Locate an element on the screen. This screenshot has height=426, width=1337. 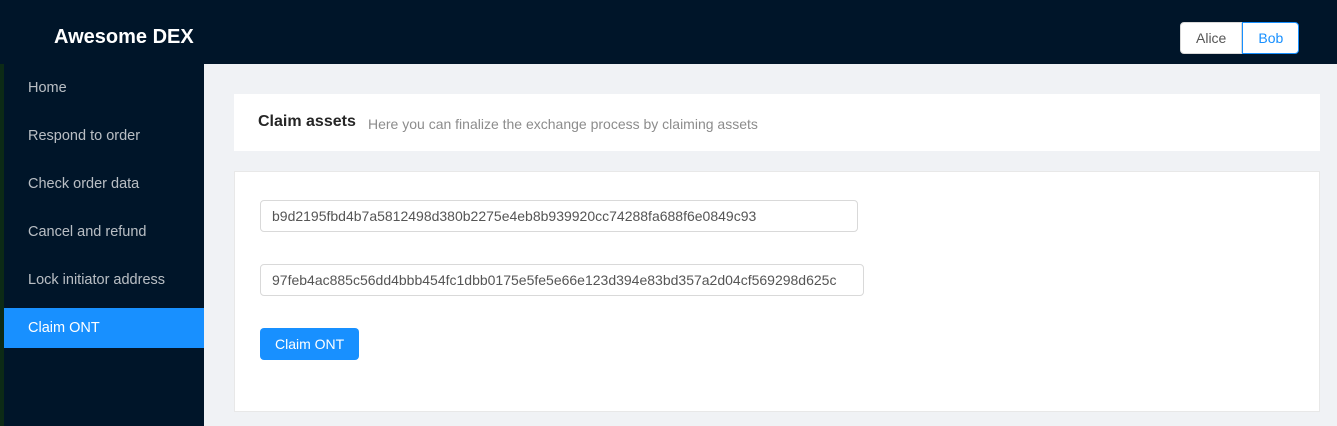
sidebar-item-home: Home is located at coordinates (104, 88).